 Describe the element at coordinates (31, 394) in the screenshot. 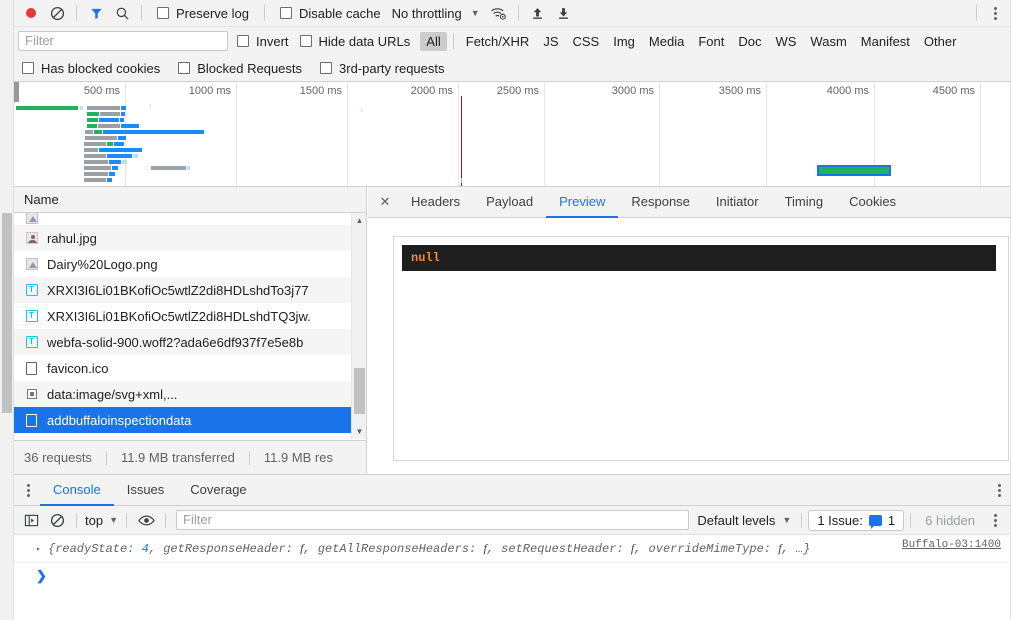

I see `data-url-icon` at that location.